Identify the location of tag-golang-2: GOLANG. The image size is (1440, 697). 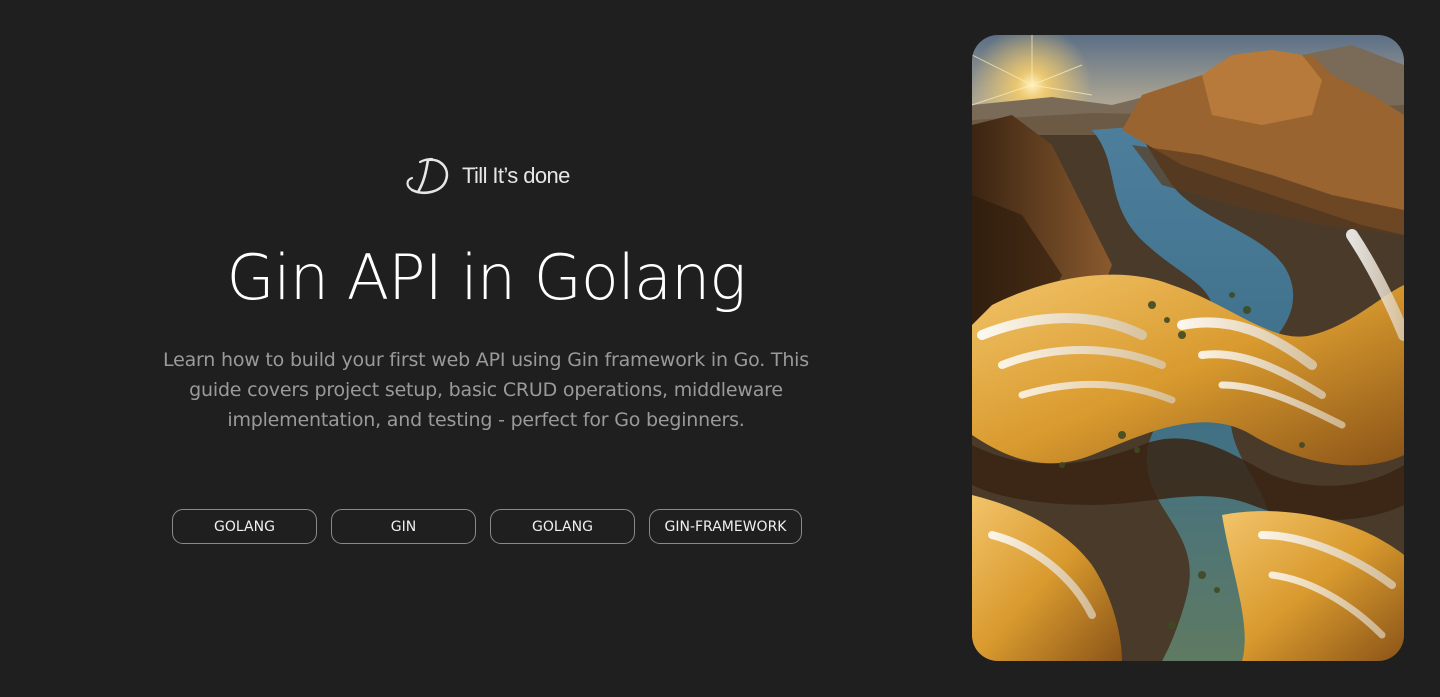
(562, 526).